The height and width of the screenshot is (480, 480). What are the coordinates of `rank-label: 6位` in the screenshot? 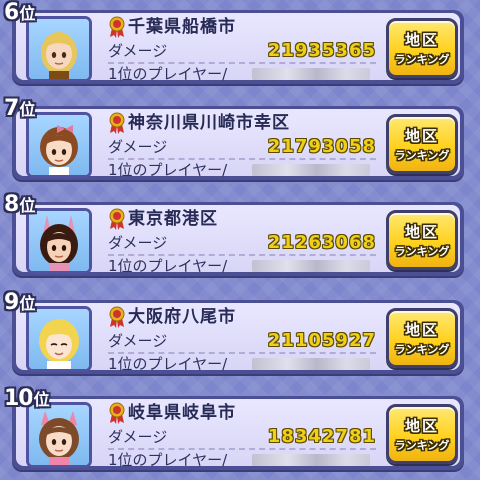 It's located at (19, 12).